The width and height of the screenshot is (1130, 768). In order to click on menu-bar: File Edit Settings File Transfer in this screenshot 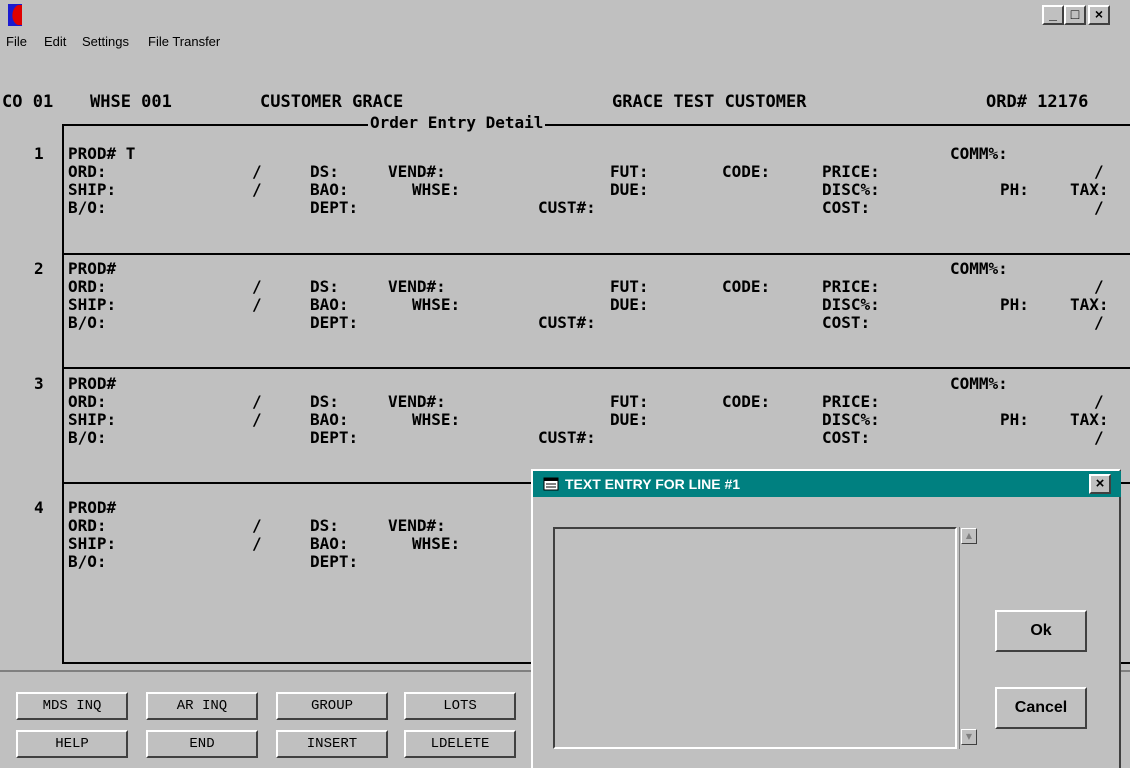, I will do `click(565, 42)`.